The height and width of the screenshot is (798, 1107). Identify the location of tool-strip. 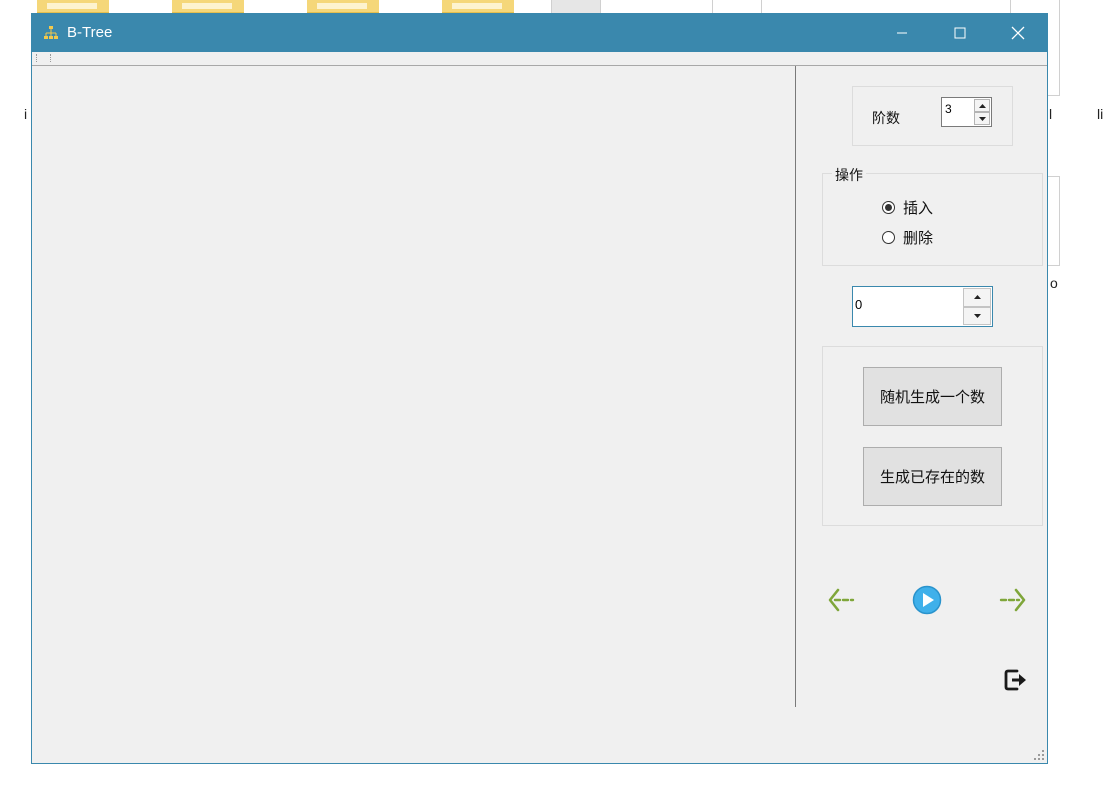
(539, 59).